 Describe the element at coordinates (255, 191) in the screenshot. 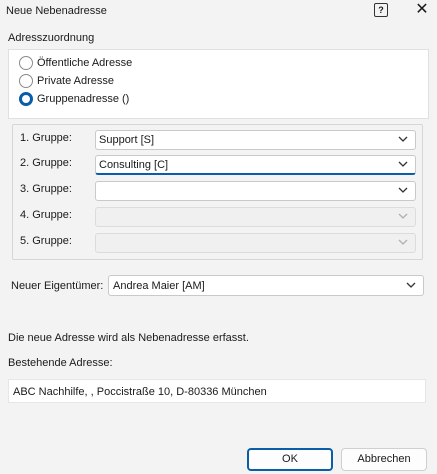

I see `group-3-select` at that location.